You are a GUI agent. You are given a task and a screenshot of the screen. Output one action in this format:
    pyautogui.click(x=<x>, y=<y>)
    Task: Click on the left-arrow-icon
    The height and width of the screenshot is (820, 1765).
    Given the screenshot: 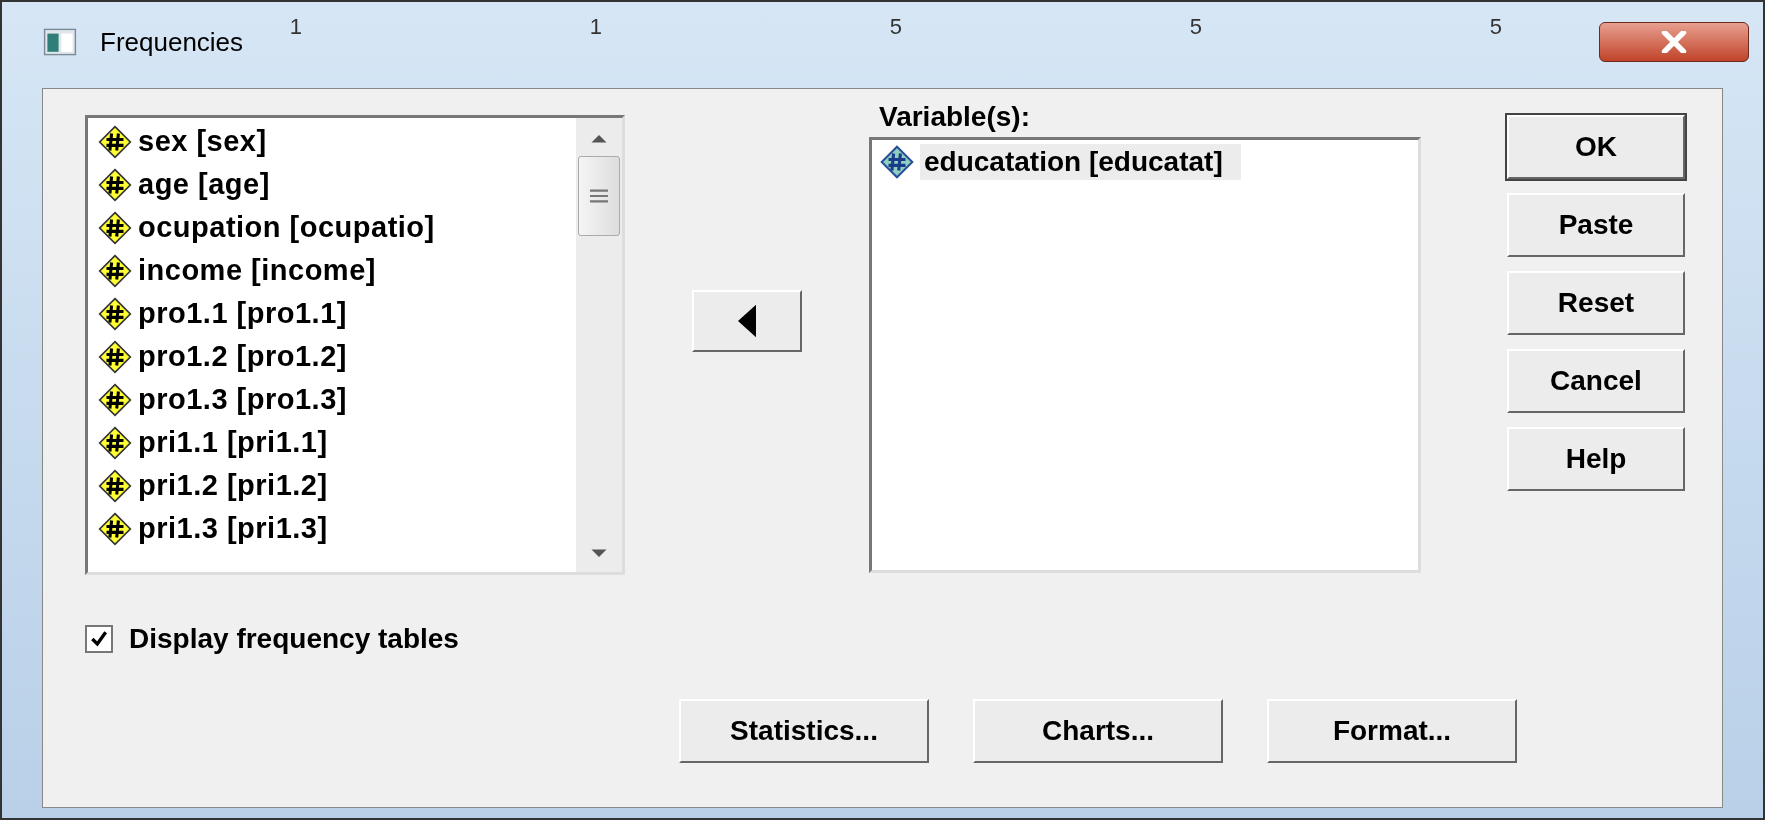 What is the action you would take?
    pyautogui.click(x=747, y=321)
    